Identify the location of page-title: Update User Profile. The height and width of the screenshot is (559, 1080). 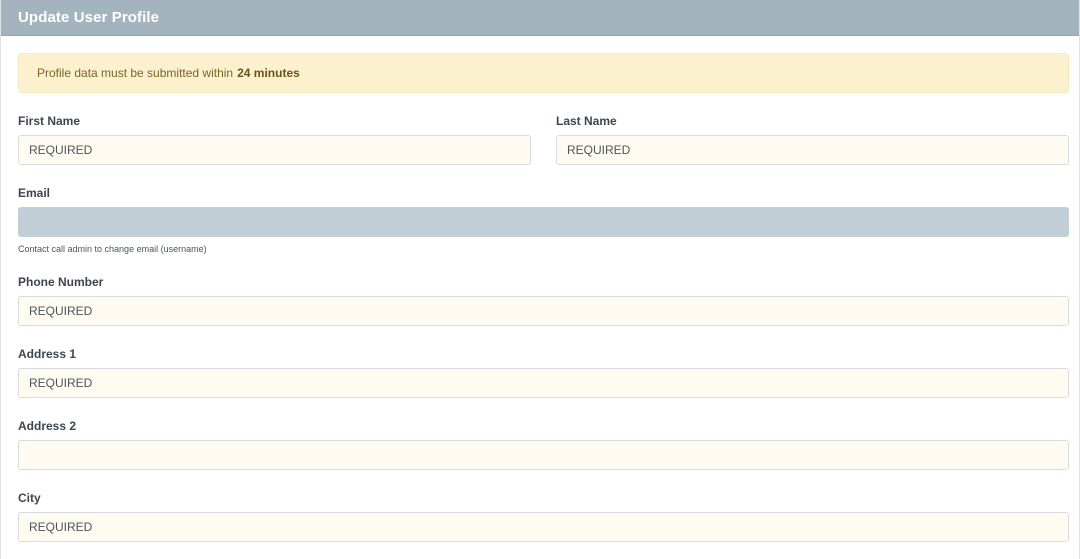
(89, 17).